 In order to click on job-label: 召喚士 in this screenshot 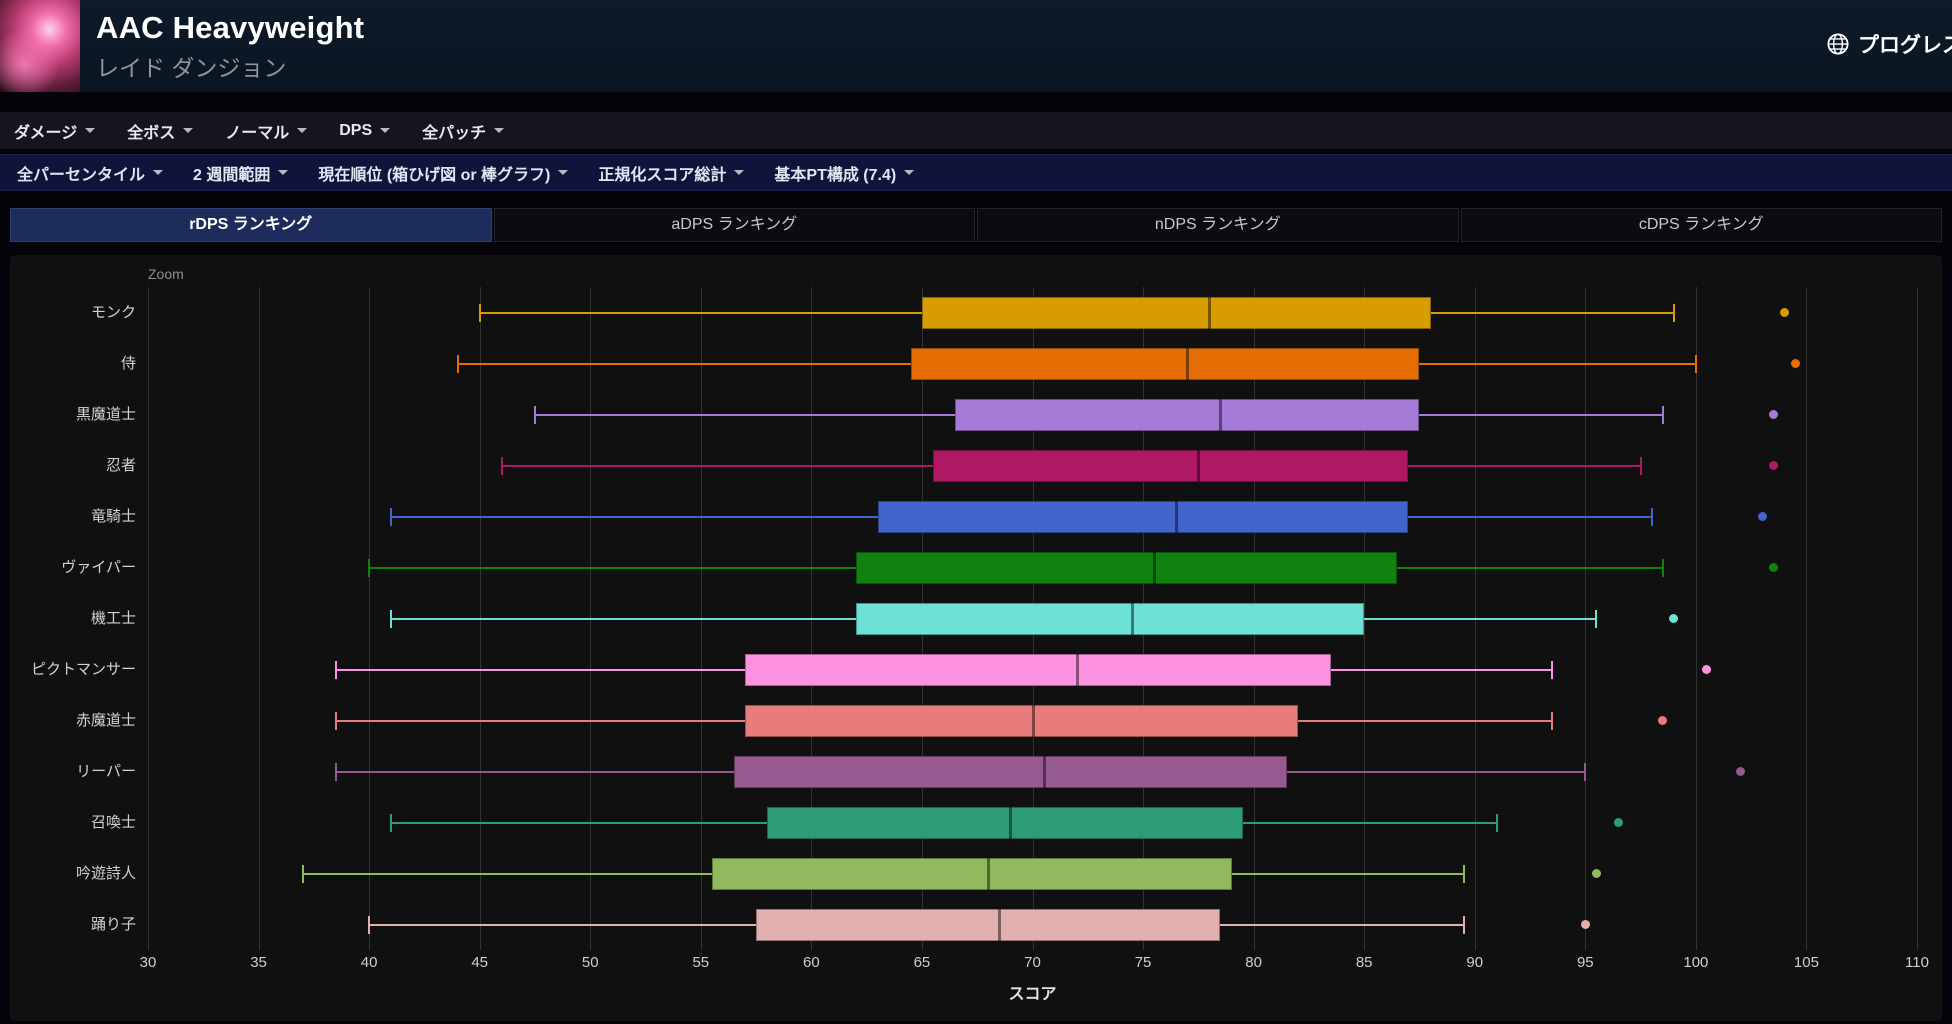, I will do `click(113, 822)`.